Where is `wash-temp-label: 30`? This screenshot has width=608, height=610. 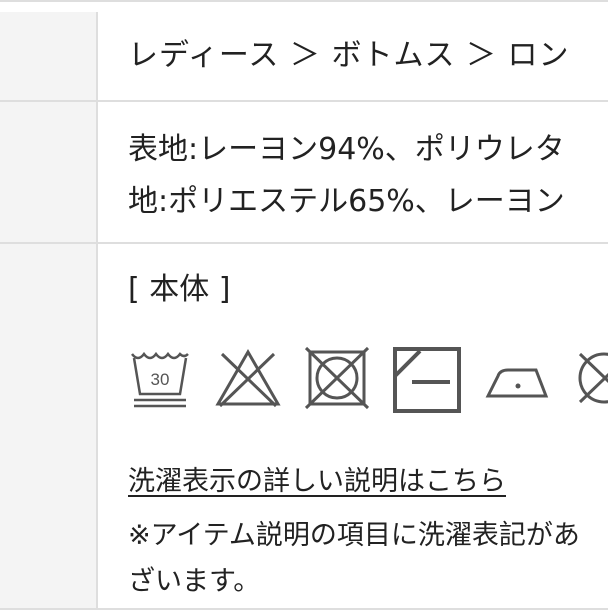
wash-temp-label: 30 is located at coordinates (160, 379).